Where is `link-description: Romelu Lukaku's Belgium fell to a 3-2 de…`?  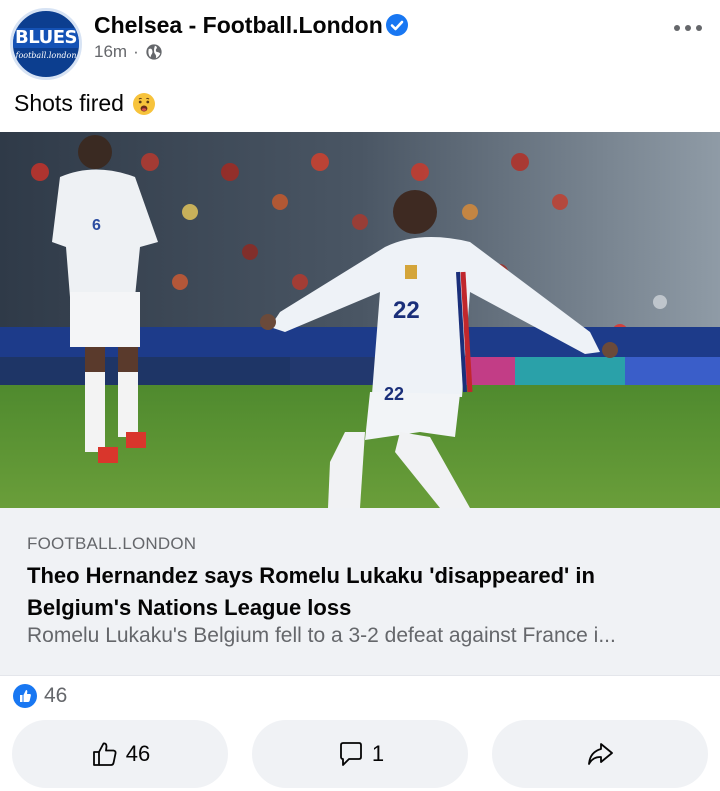 link-description: Romelu Lukaku's Belgium fell to a 3-2 de… is located at coordinates (321, 635).